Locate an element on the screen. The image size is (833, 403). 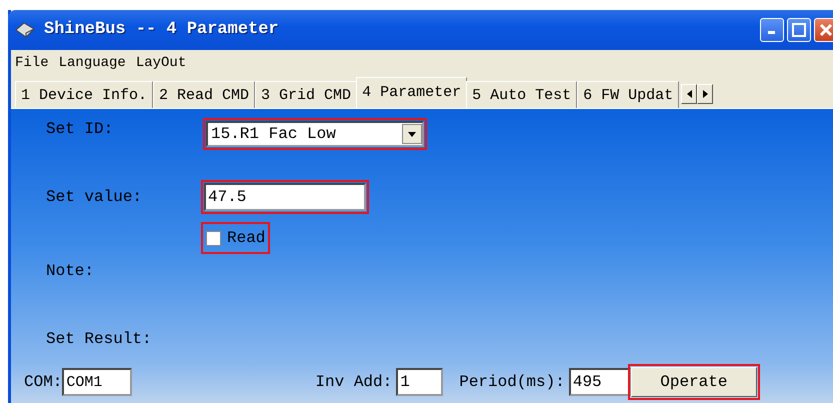
scroll-left-icon is located at coordinates (689, 94).